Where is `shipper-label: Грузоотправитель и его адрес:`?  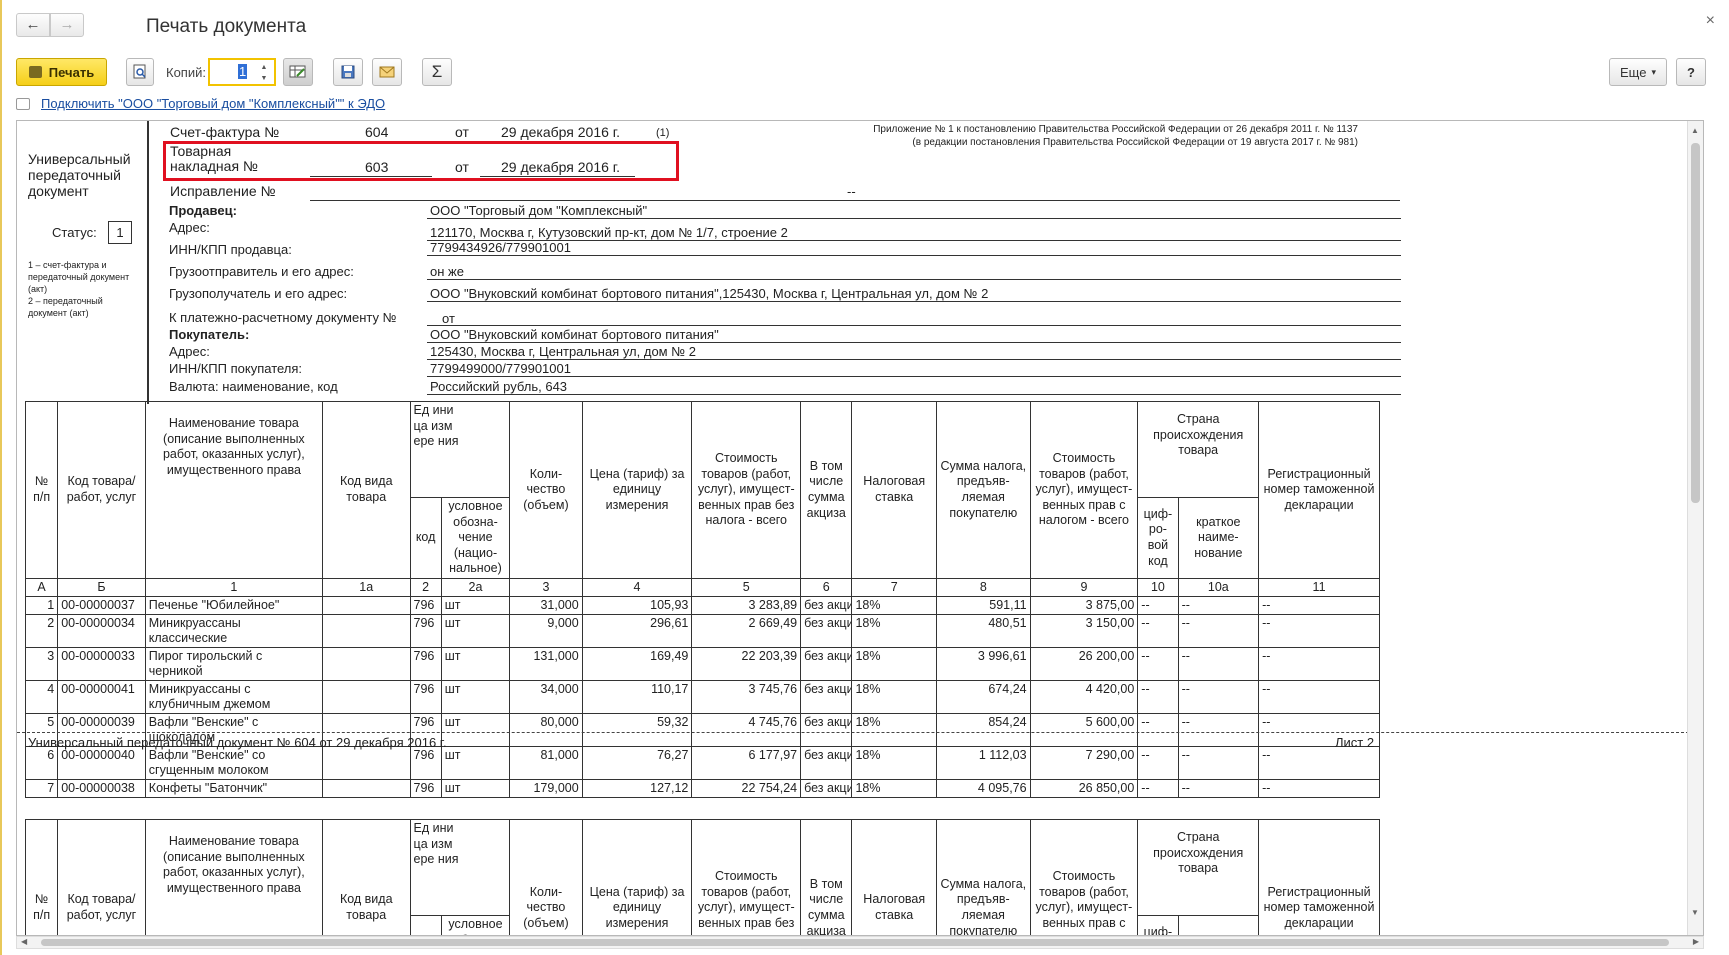 shipper-label: Грузоотправитель и его адрес: is located at coordinates (261, 271).